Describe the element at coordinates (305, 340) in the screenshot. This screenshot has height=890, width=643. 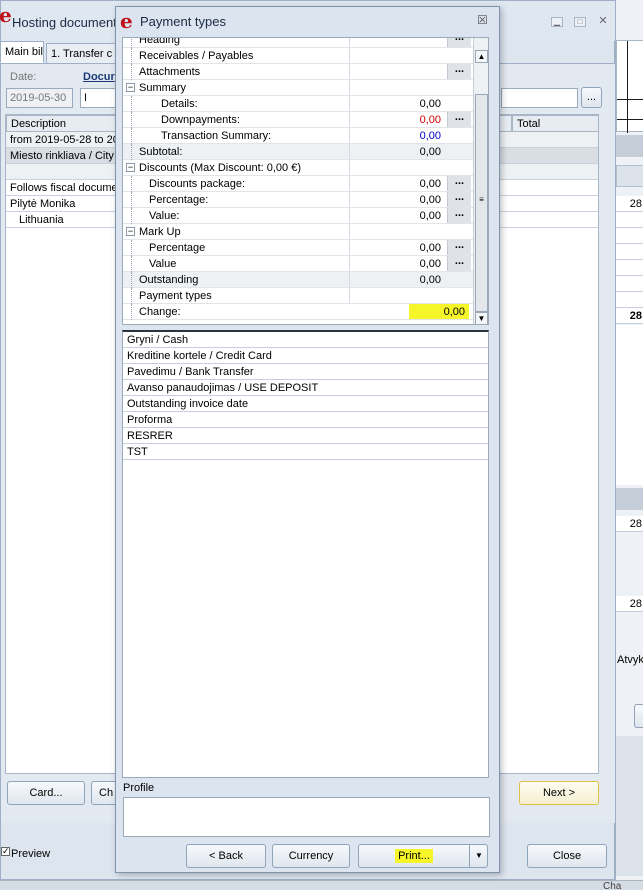
I see `payment-type-item: Gryni / Cash` at that location.